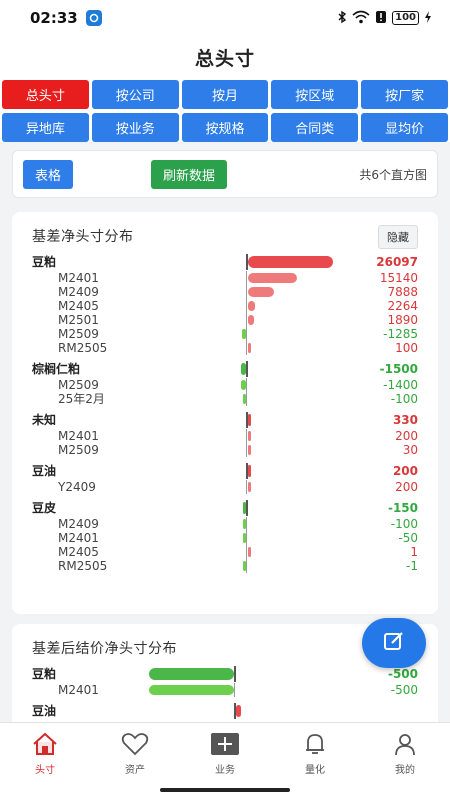 This screenshot has width=450, height=800. What do you see at coordinates (315, 127) in the screenshot?
I see `tab-contract-type: 合同类` at bounding box center [315, 127].